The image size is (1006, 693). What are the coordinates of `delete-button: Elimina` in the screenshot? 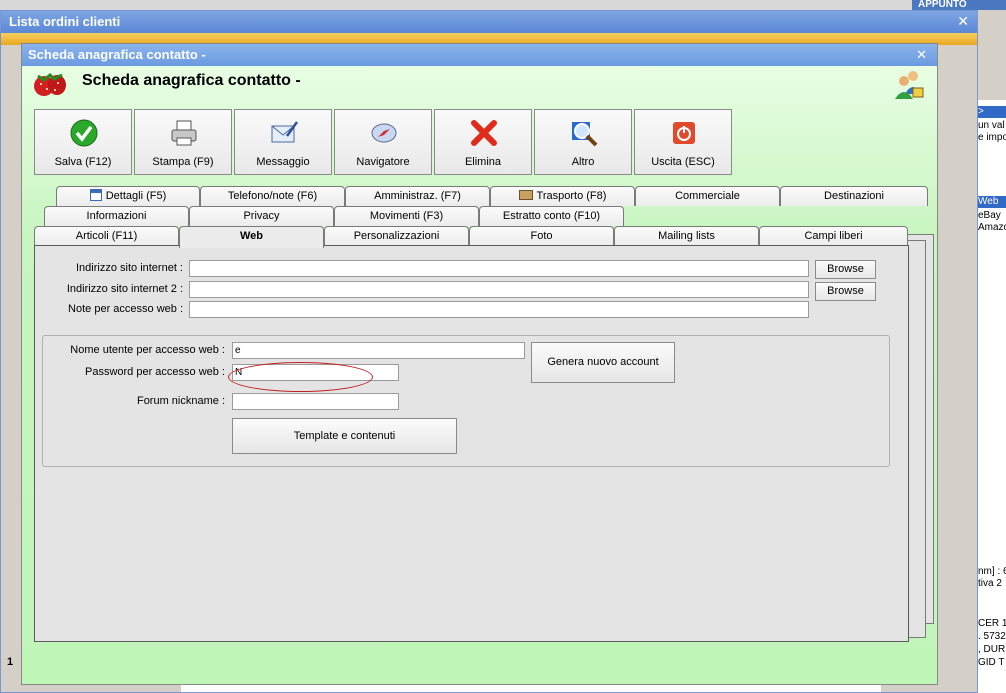 It's located at (483, 142).